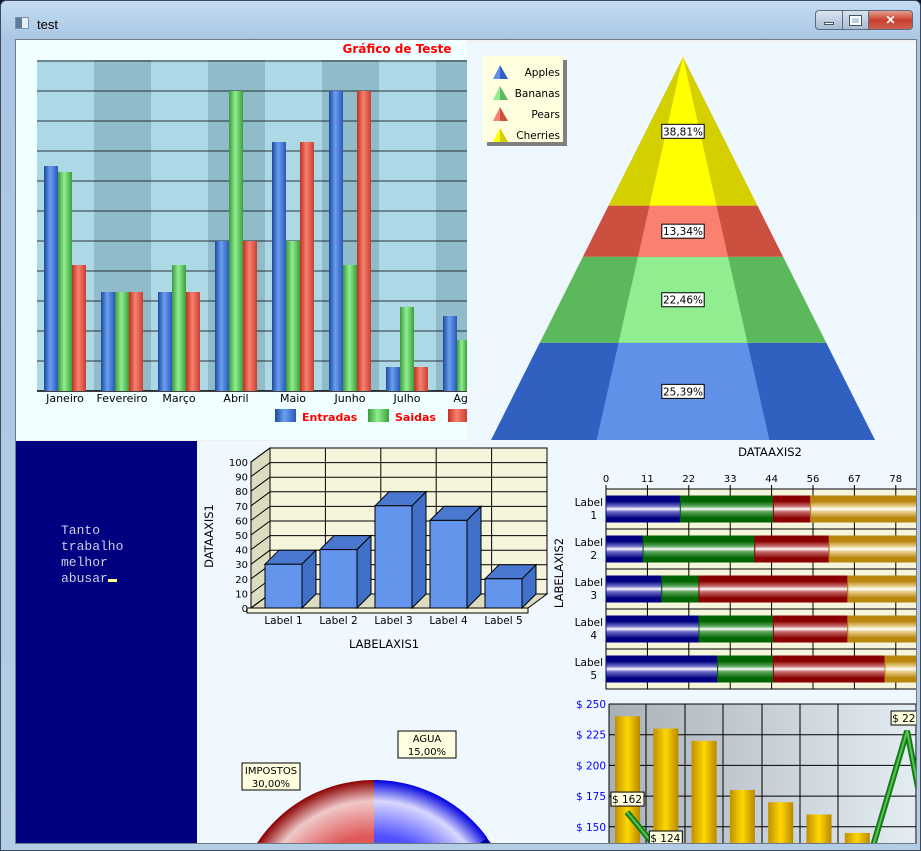 The width and height of the screenshot is (921, 851). Describe the element at coordinates (593, 556) in the screenshot. I see `y-tick-label: 2` at that location.